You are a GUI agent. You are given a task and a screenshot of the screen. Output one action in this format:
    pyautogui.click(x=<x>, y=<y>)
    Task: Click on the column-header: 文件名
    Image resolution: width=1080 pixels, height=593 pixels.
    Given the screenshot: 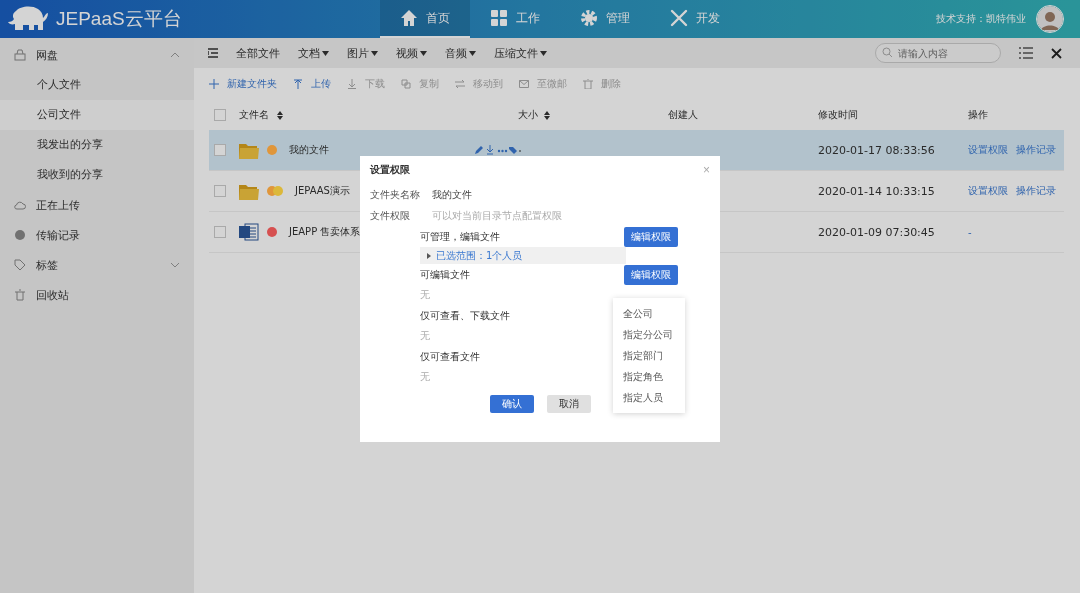 What is the action you would take?
    pyautogui.click(x=254, y=115)
    